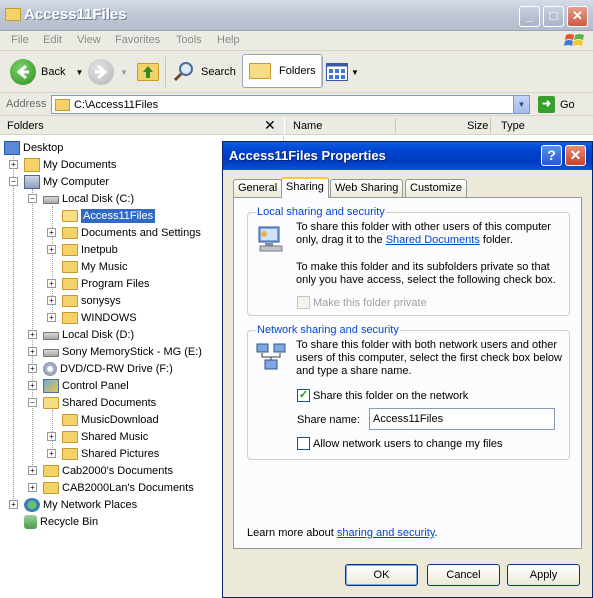  I want to click on tab-customize: Customize, so click(436, 188).